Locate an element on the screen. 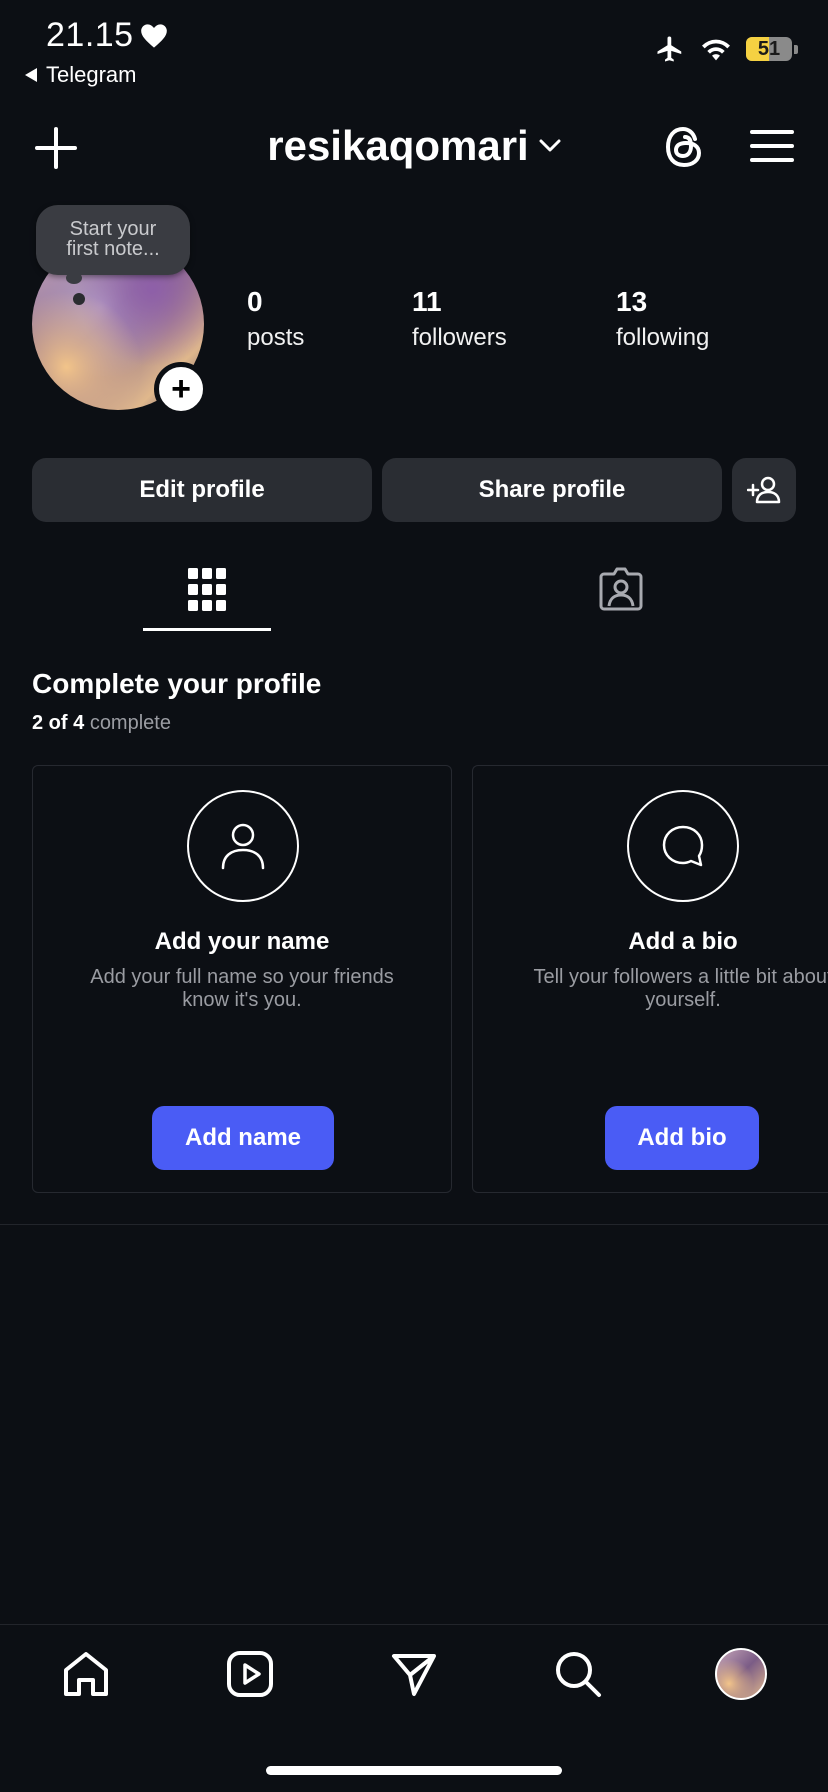 The image size is (828, 1792). progress-count: 2 of 4 is located at coordinates (58, 723).